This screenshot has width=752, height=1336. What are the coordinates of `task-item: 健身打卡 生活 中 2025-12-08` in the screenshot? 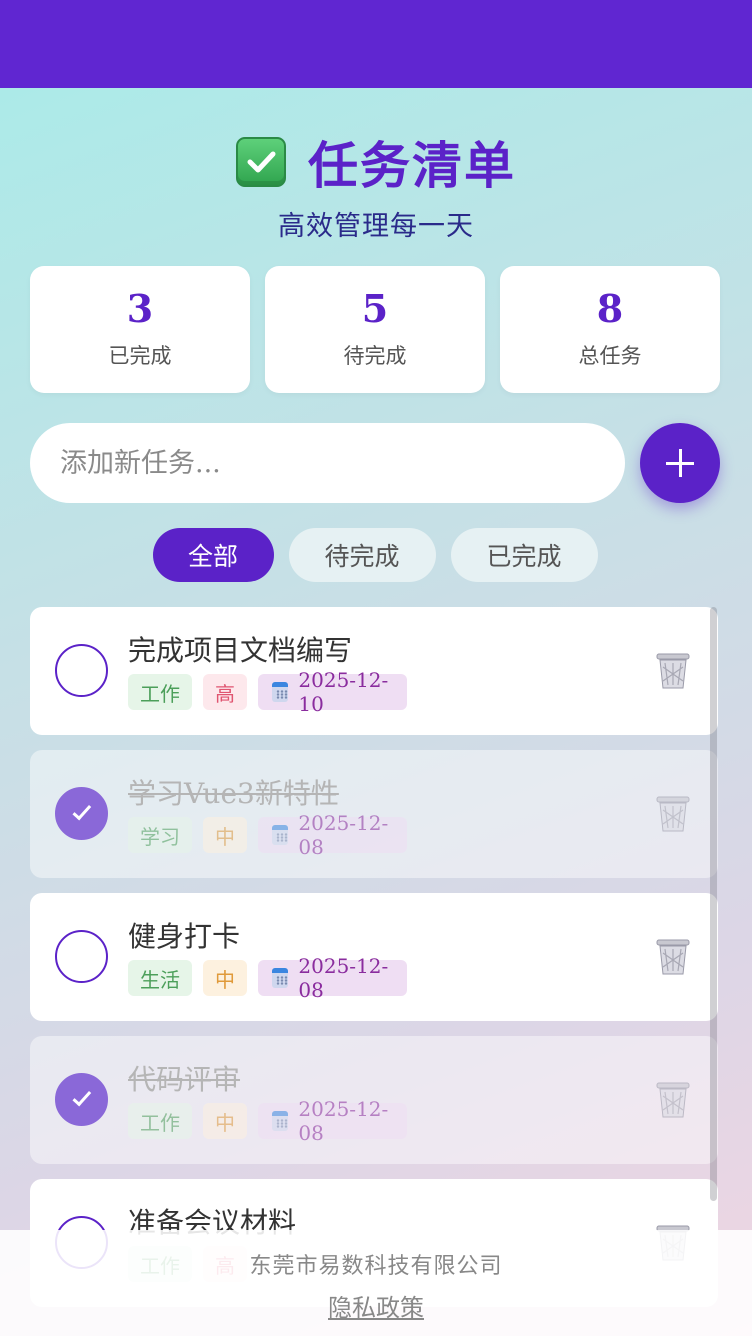 It's located at (374, 957).